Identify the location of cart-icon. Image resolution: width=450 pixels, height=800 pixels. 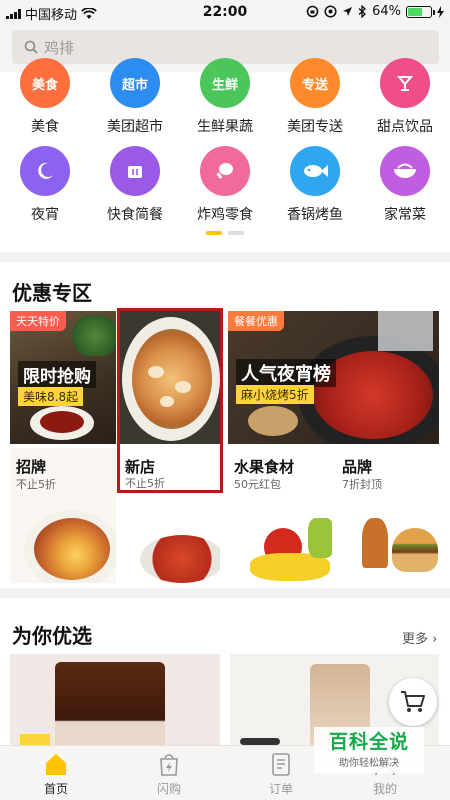
(413, 701).